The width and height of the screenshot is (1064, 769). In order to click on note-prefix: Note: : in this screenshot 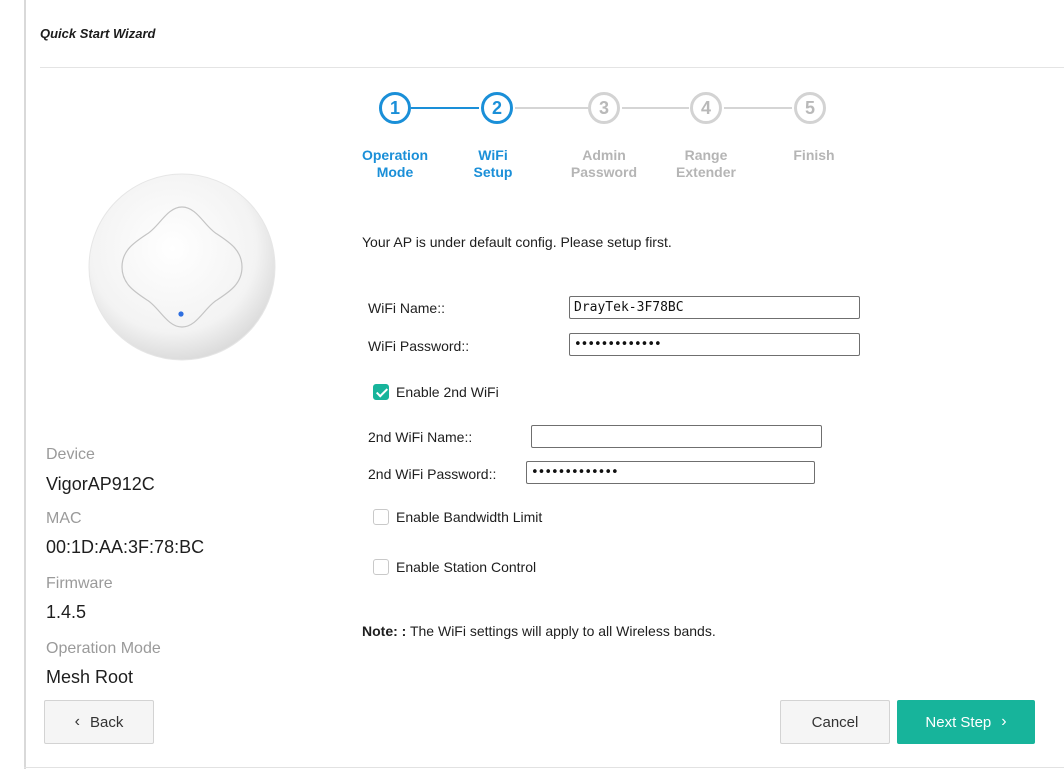, I will do `click(384, 631)`.